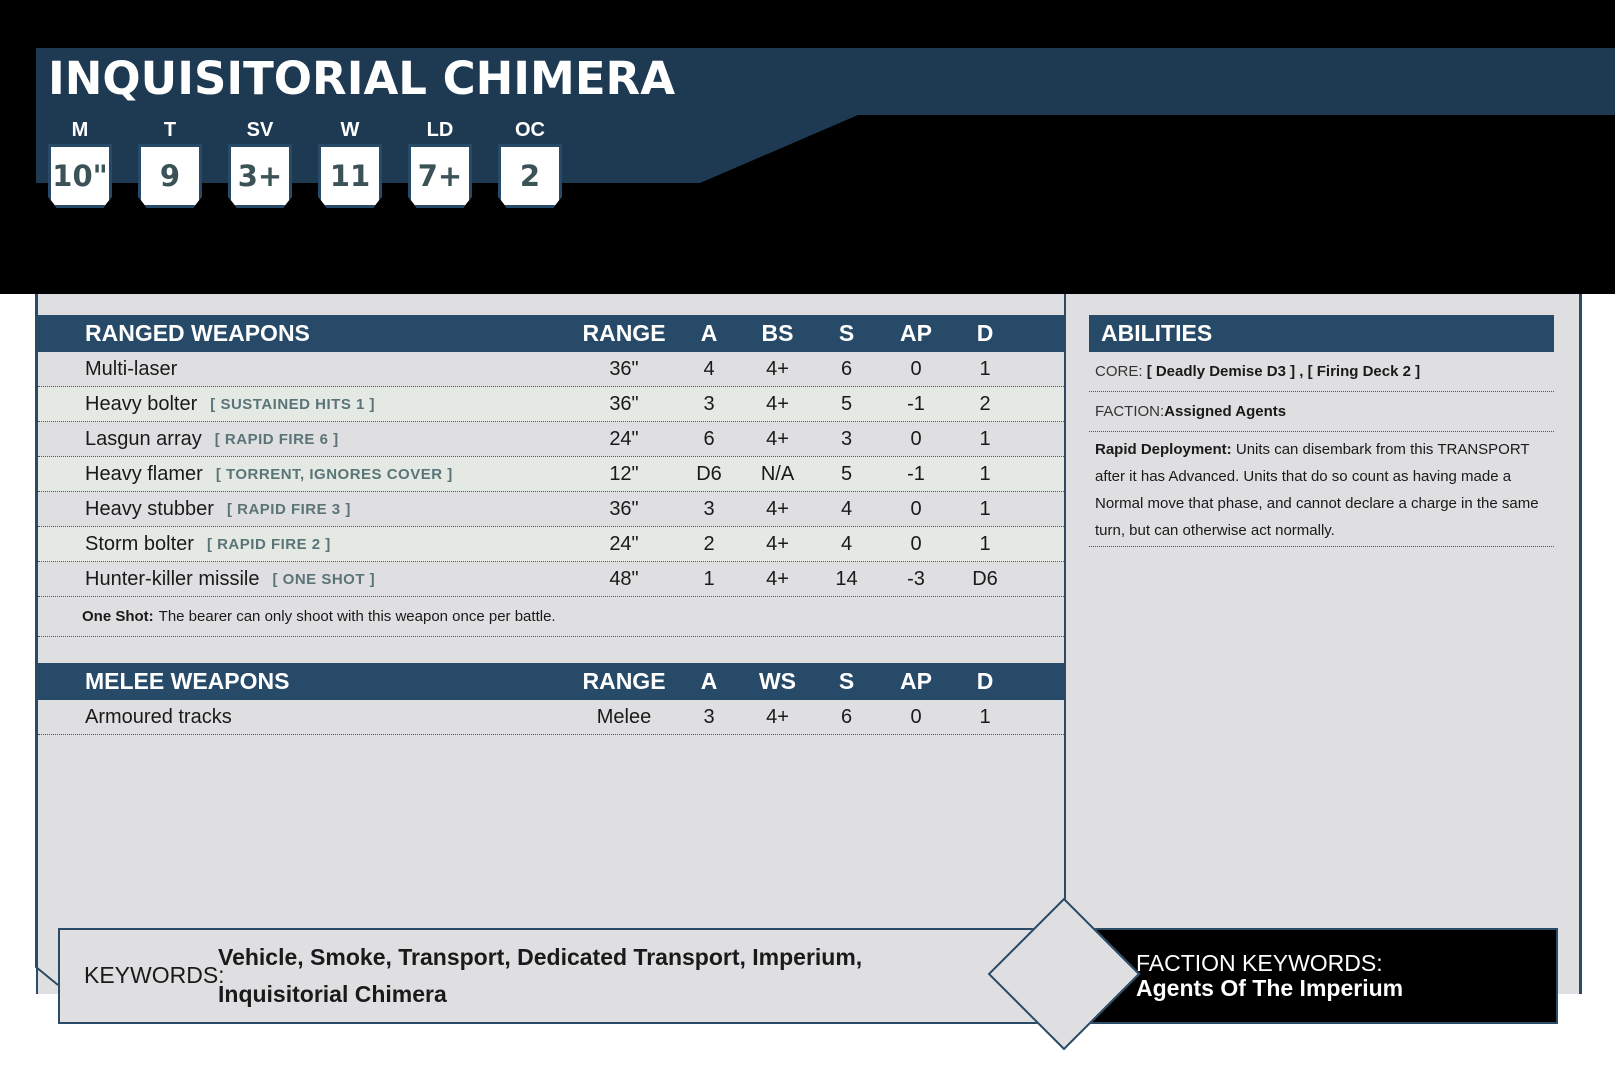  Describe the element at coordinates (80, 130) in the screenshot. I see `stat-label: M` at that location.